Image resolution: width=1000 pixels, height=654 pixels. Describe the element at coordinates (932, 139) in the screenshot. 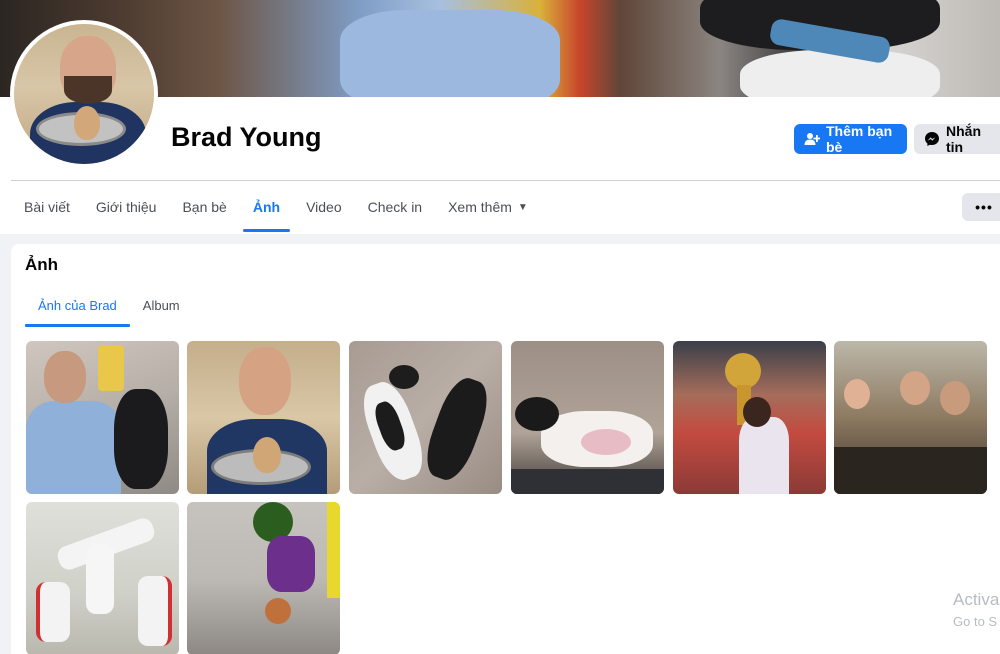

I see `messenger-icon` at that location.